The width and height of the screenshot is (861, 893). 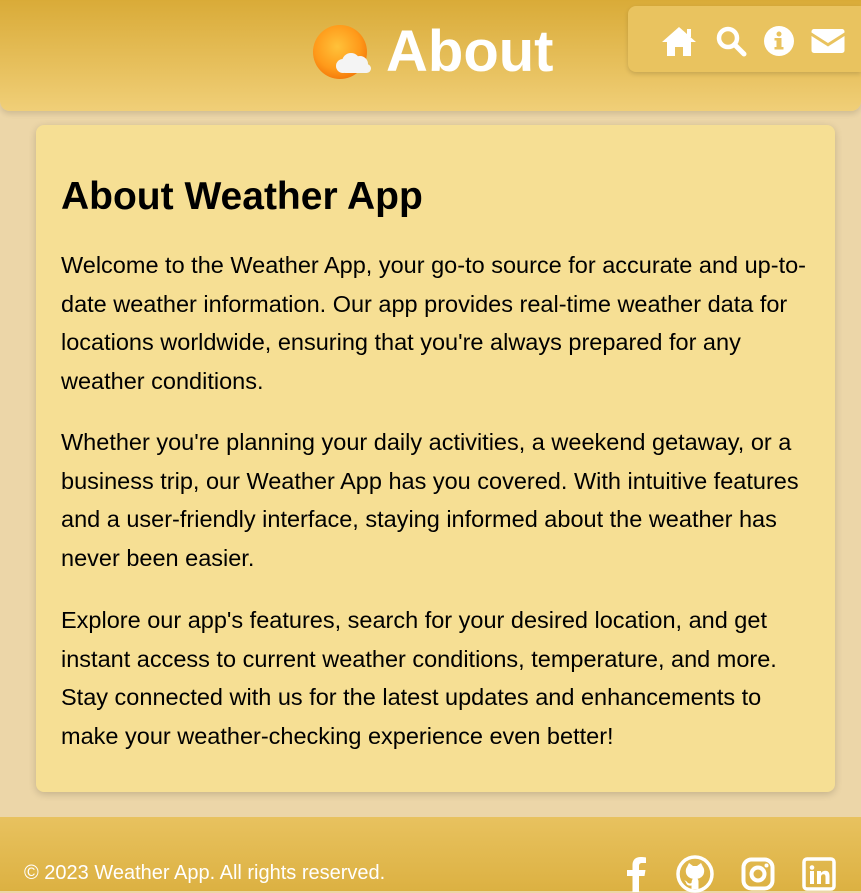 What do you see at coordinates (205, 873) in the screenshot?
I see `copyright-text: © 2023 Weather App. All rights reserved.` at bounding box center [205, 873].